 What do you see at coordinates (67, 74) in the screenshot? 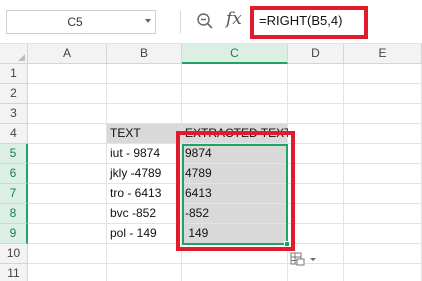
I see `cell-a1` at bounding box center [67, 74].